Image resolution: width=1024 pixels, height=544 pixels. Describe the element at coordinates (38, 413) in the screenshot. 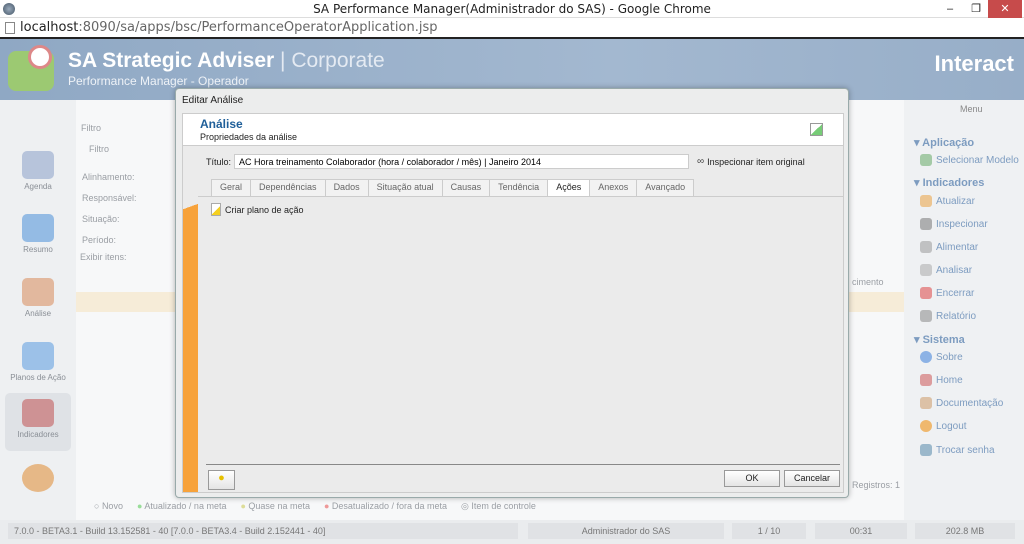

I see `indicadores-icon` at that location.